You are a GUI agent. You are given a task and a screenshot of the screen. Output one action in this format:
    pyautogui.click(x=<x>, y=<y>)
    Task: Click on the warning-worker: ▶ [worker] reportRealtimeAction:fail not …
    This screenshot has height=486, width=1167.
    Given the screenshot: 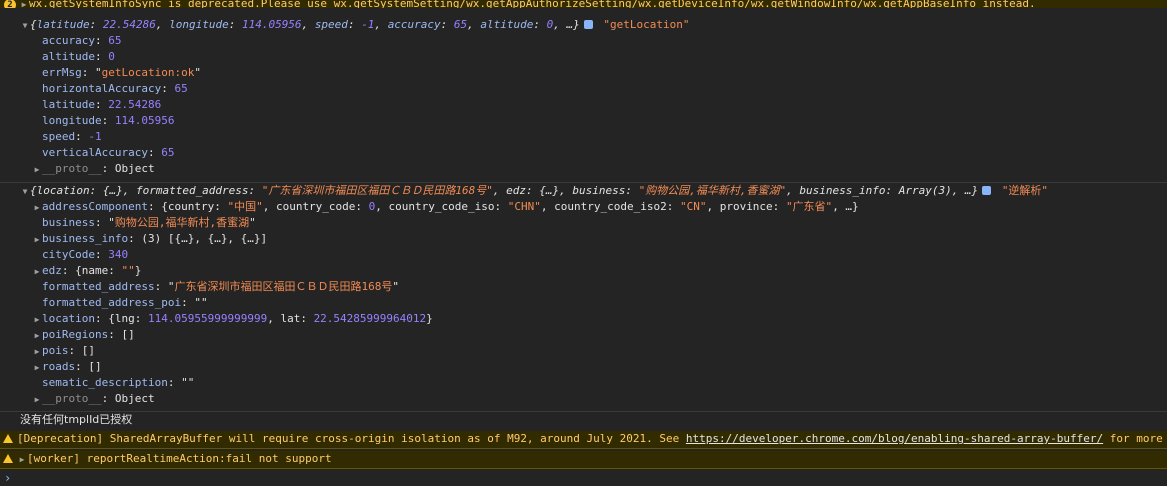 What is the action you would take?
    pyautogui.click(x=583, y=460)
    